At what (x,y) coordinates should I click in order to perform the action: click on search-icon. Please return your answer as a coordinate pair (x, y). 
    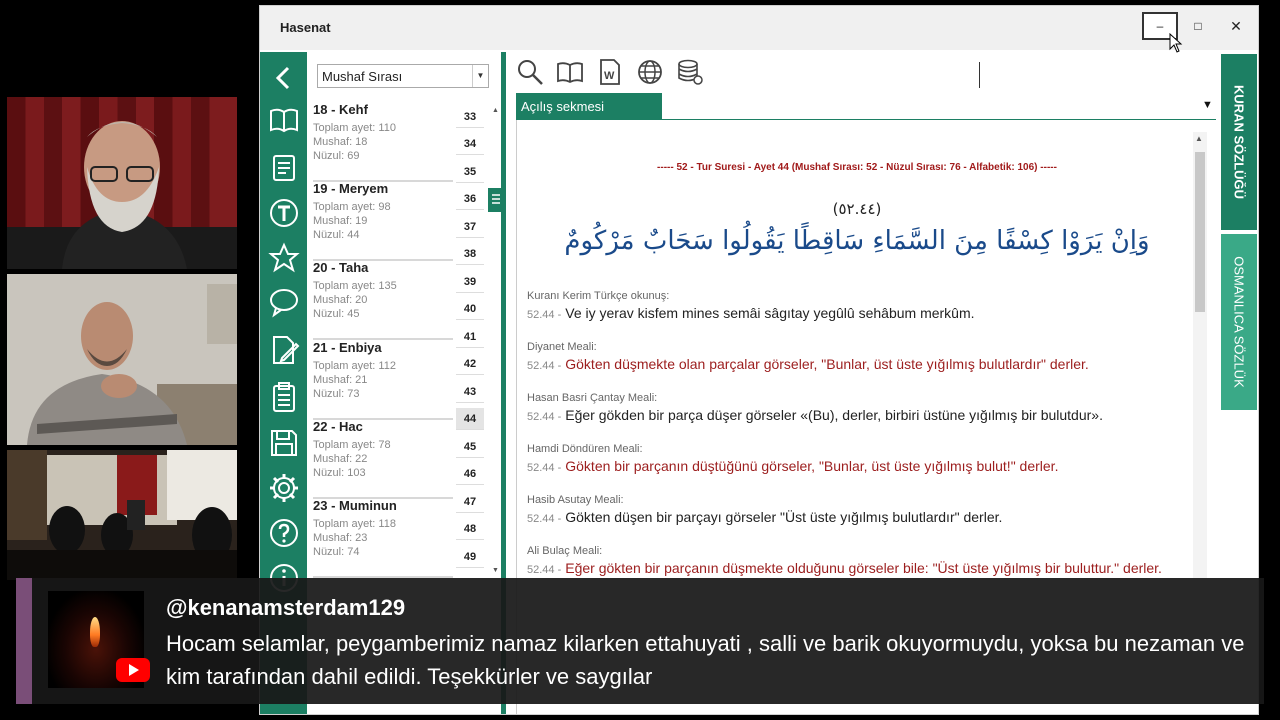
    Looking at the image, I should click on (530, 72).